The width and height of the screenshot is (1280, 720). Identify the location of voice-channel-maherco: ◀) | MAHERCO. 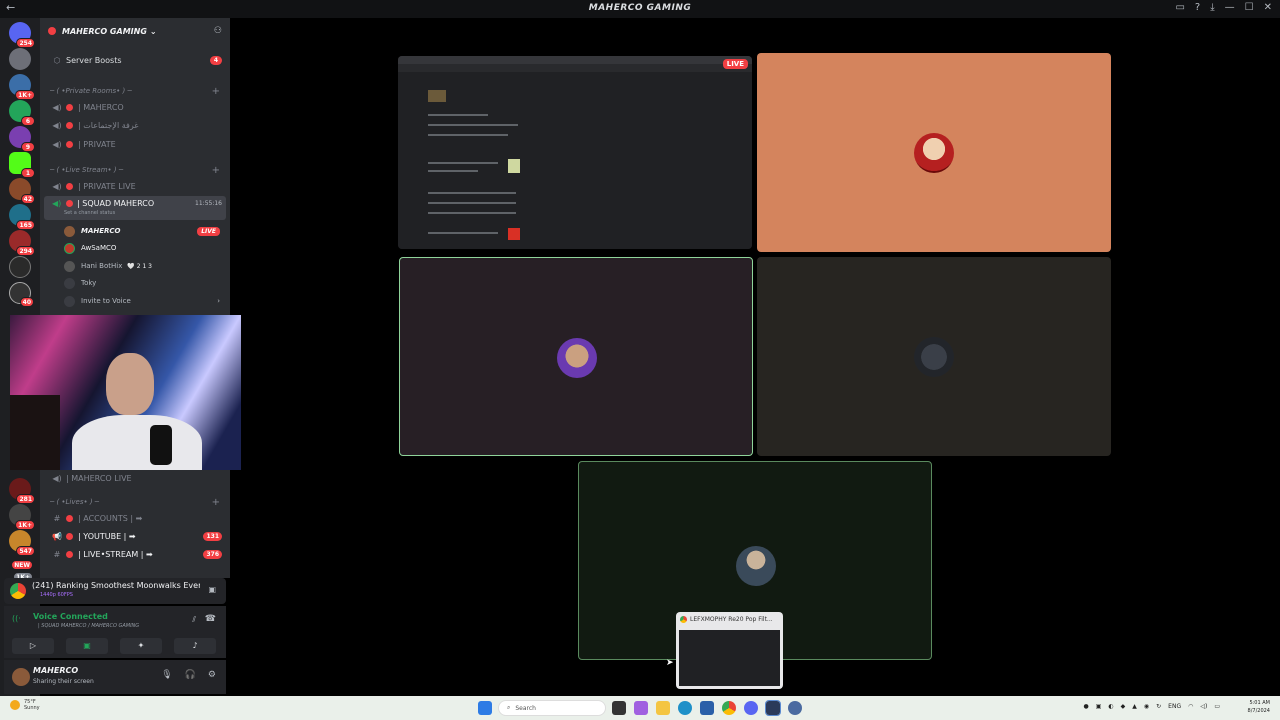
(135, 107).